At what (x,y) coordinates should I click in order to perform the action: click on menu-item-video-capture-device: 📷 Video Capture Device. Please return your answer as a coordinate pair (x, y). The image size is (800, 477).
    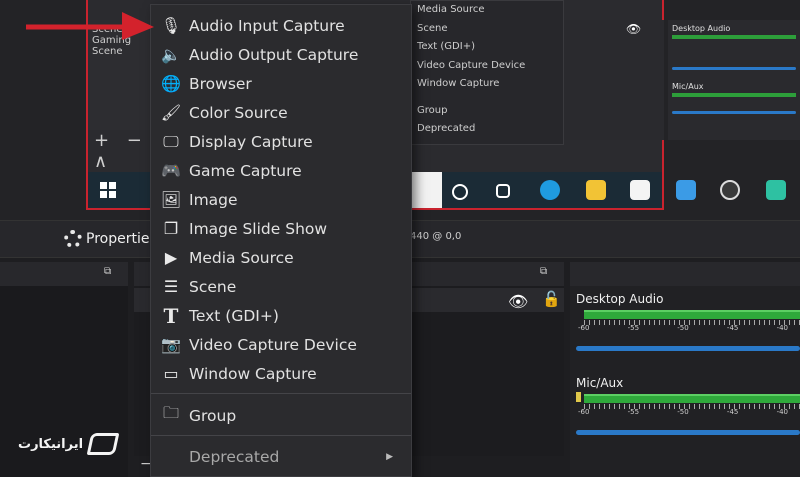
    Looking at the image, I should click on (281, 344).